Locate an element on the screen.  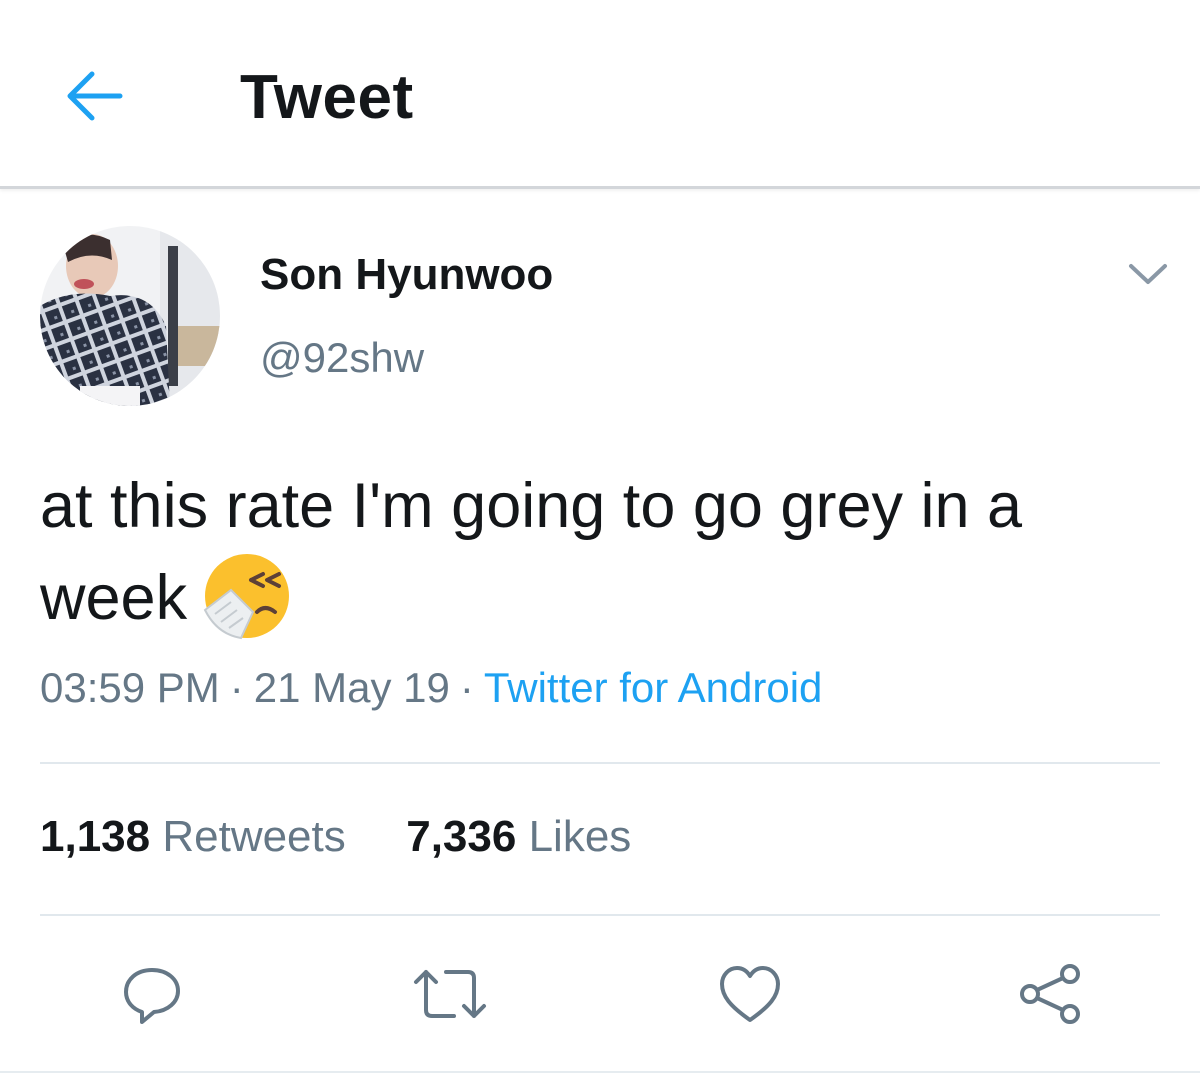
like-button is located at coordinates (750, 994).